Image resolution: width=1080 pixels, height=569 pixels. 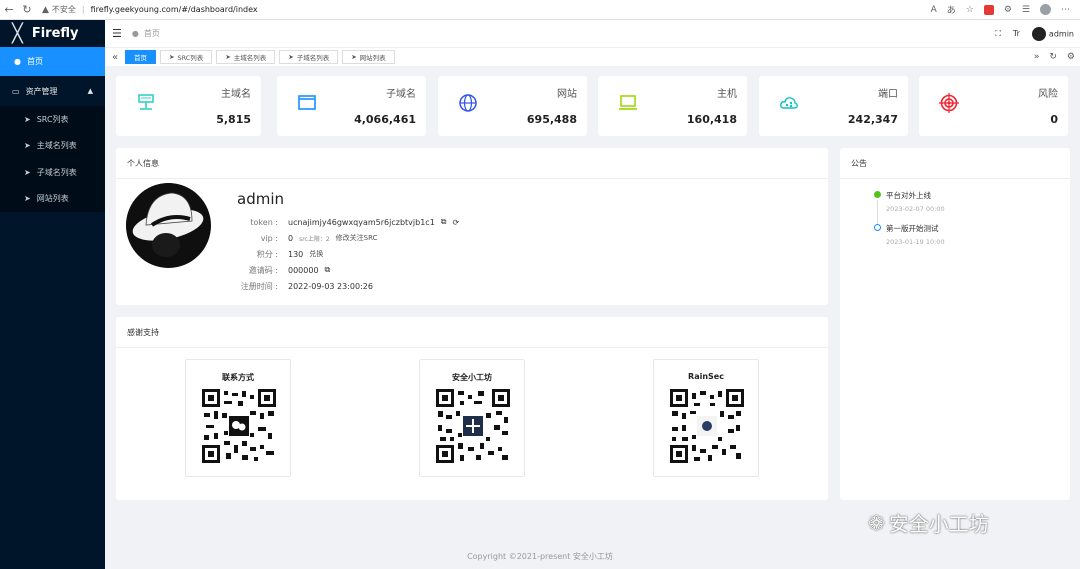 I want to click on url-text: firefly.geekyoung.com/#/dashboard/index, so click(x=174, y=9).